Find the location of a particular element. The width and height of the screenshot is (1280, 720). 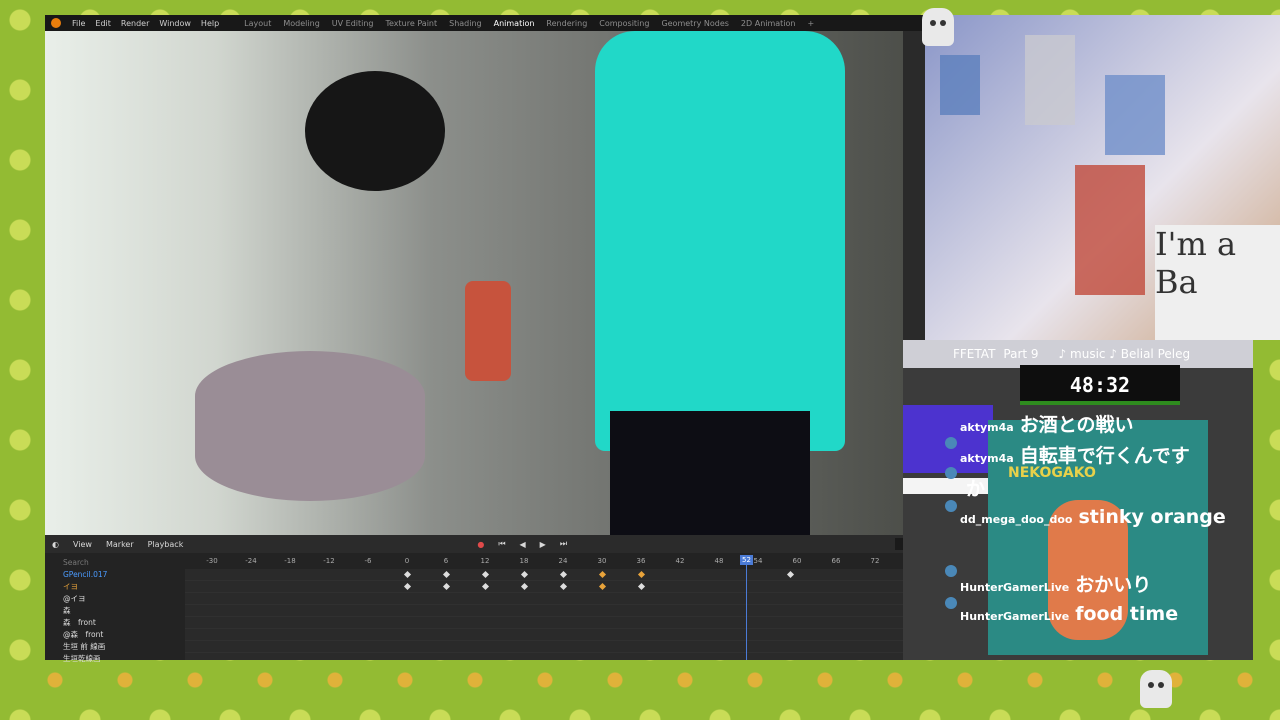

keyframe-area is located at coordinates (555, 614).